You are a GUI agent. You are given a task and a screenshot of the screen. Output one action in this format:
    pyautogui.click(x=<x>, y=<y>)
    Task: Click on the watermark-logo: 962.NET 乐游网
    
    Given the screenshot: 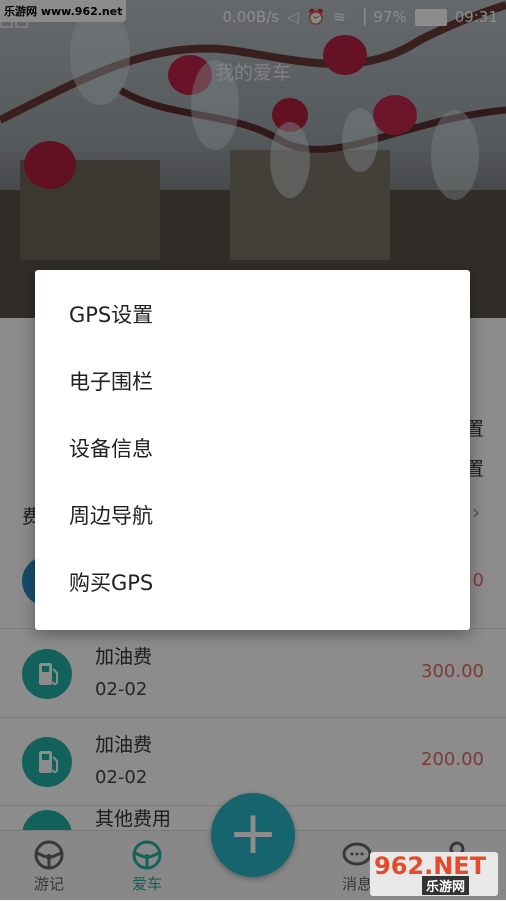 What is the action you would take?
    pyautogui.click(x=434, y=874)
    